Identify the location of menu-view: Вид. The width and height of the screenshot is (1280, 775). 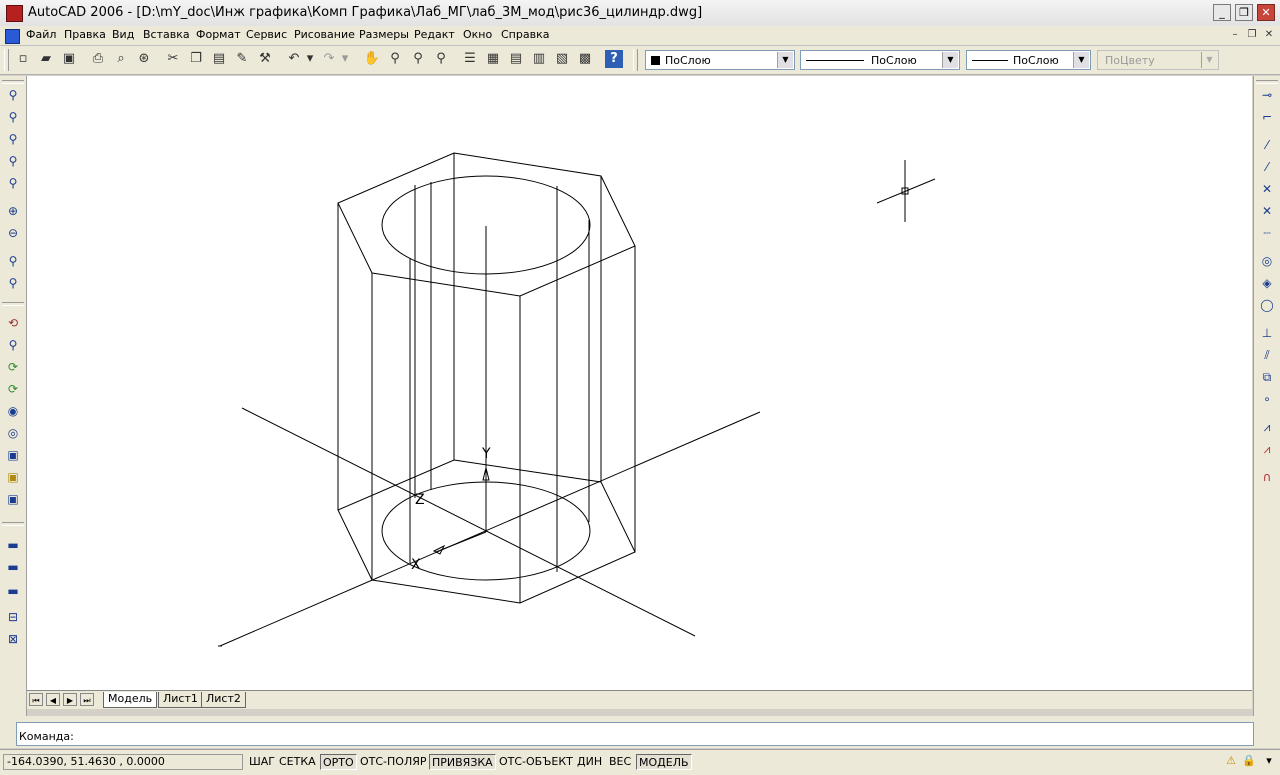
(123, 34).